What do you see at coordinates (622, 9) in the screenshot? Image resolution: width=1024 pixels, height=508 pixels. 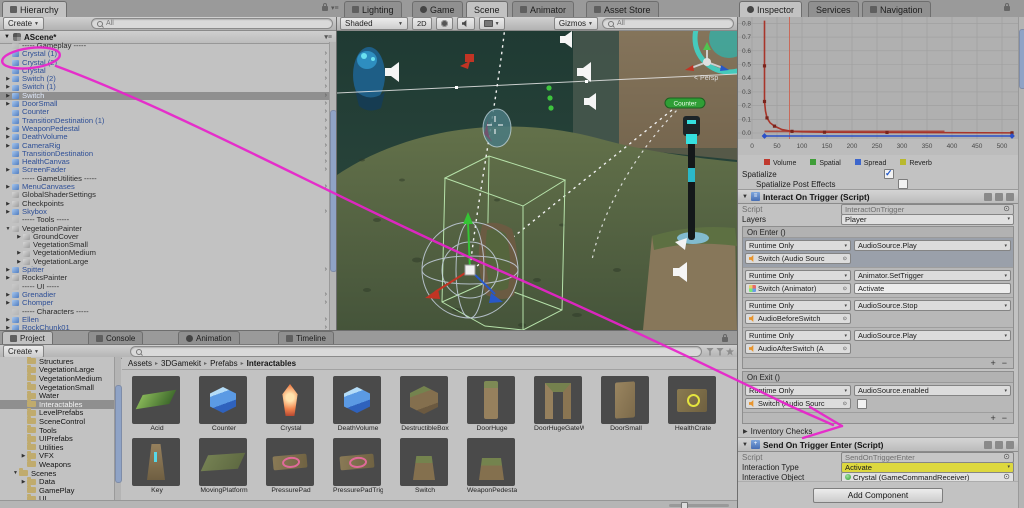 I see `tab-asset-store: Asset Store` at bounding box center [622, 9].